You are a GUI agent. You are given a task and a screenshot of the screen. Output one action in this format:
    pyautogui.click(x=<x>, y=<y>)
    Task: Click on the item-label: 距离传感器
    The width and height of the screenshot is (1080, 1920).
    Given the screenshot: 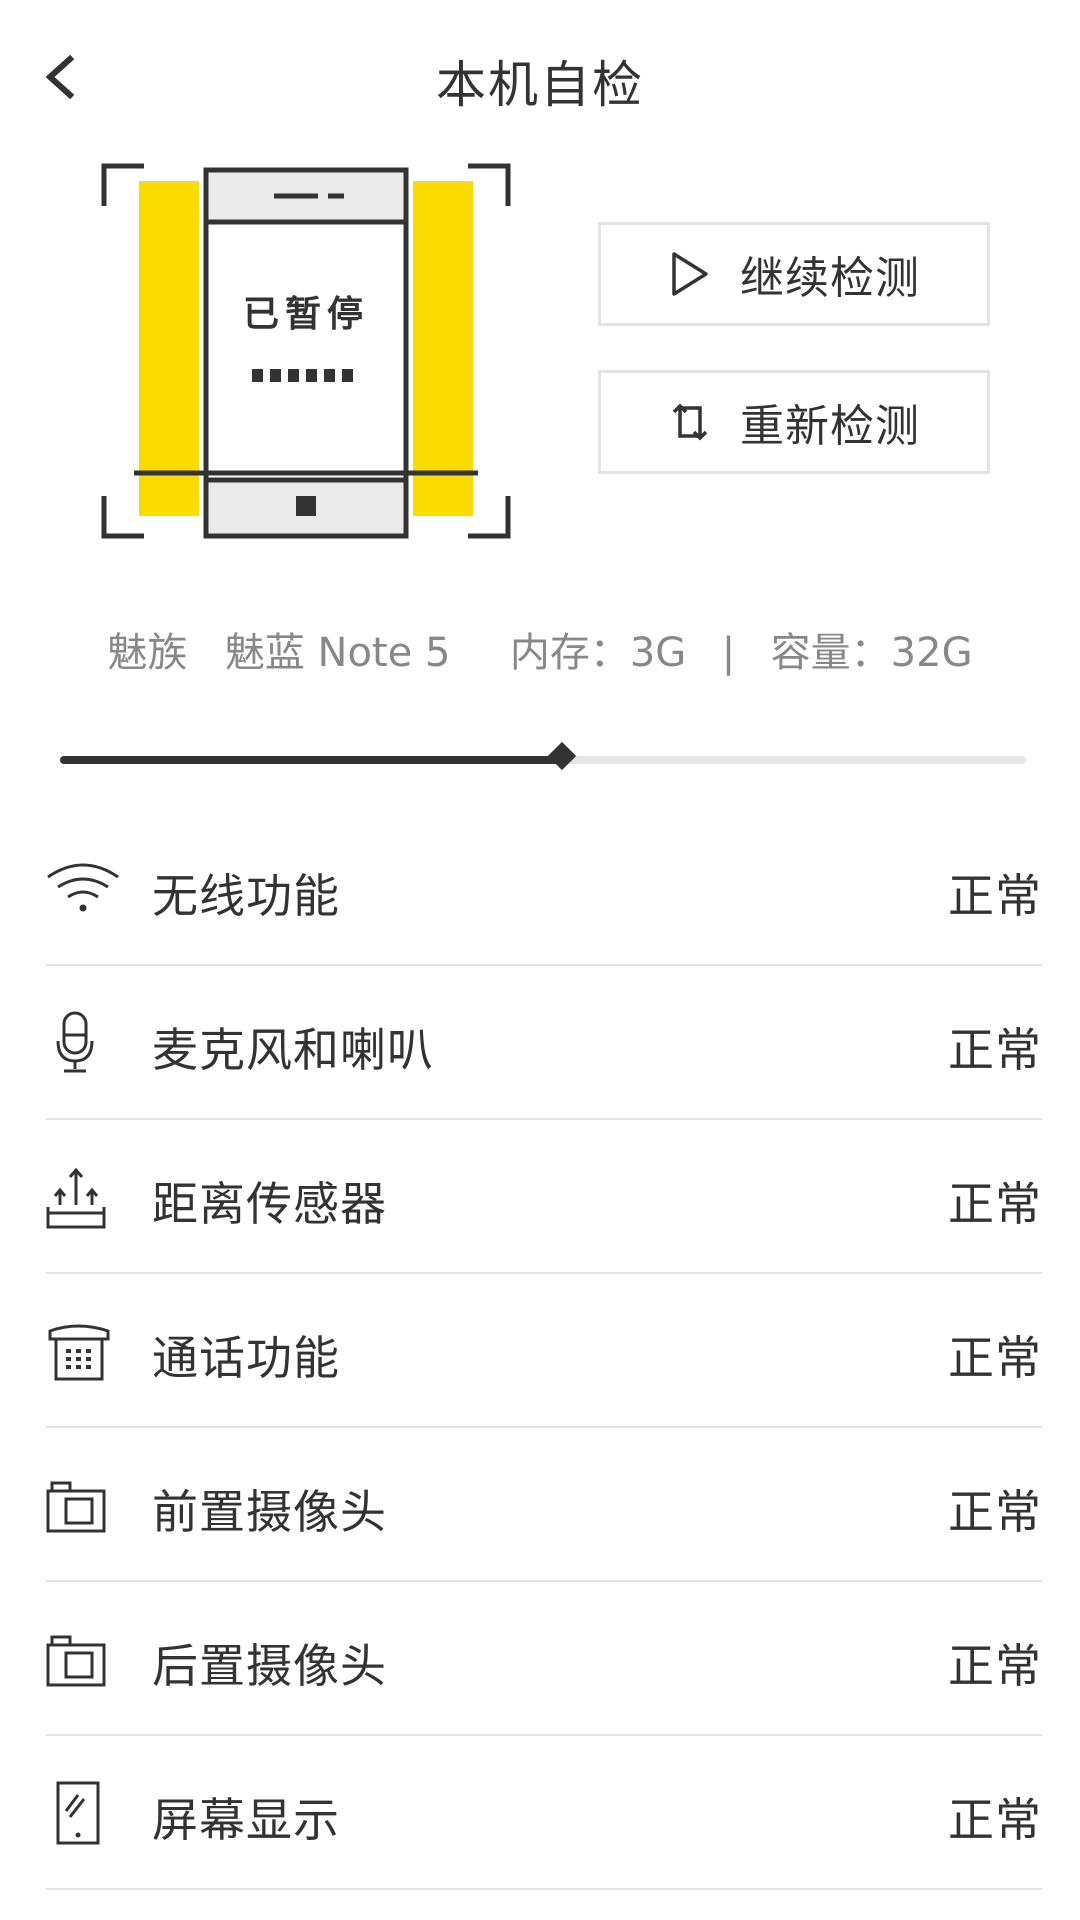 What is the action you would take?
    pyautogui.click(x=269, y=1204)
    